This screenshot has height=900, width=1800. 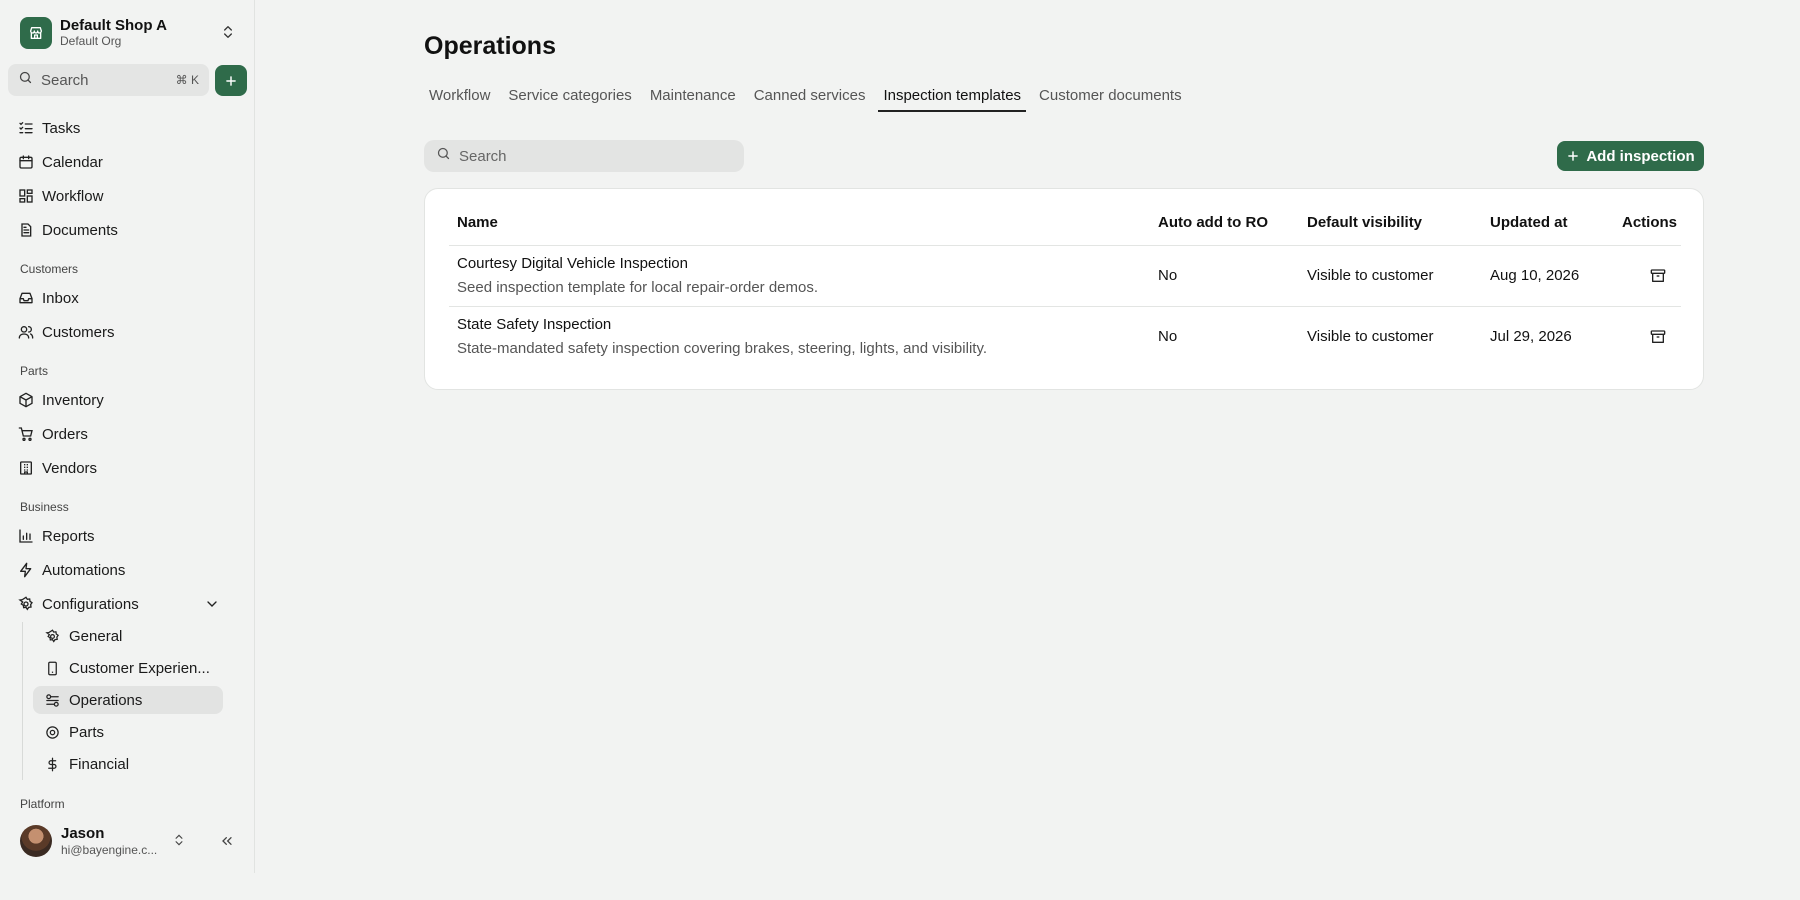 I want to click on chevron-down-icon, so click(x=212, y=604).